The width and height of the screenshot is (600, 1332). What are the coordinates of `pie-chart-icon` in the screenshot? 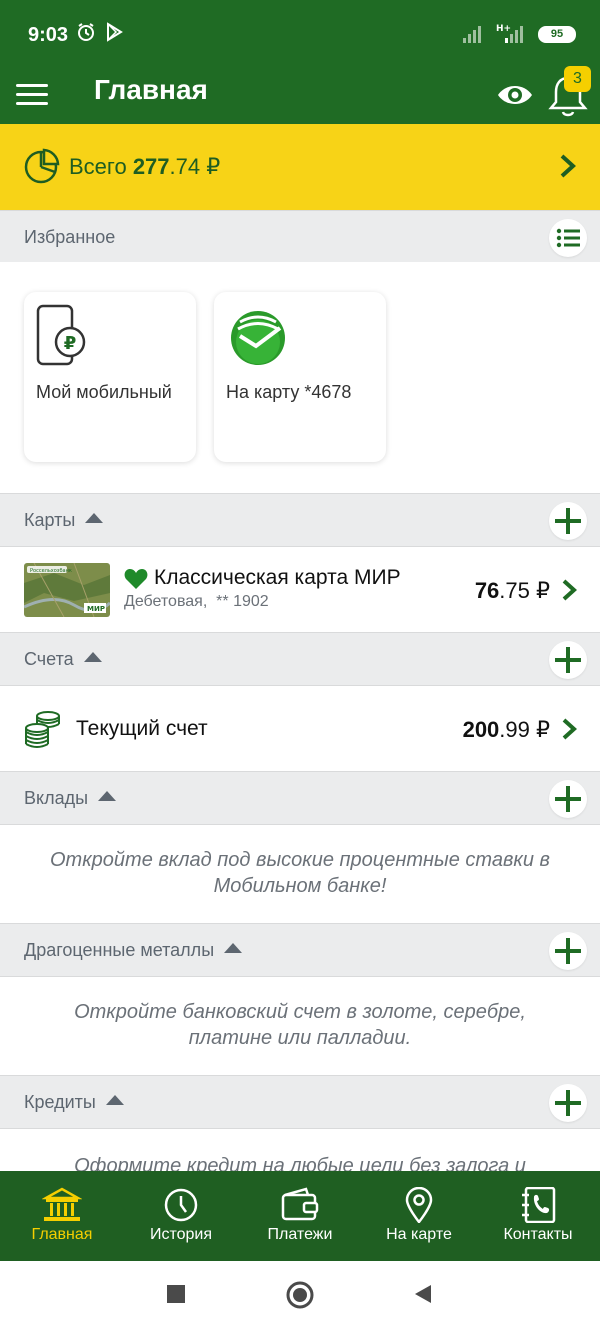 It's located at (42, 166).